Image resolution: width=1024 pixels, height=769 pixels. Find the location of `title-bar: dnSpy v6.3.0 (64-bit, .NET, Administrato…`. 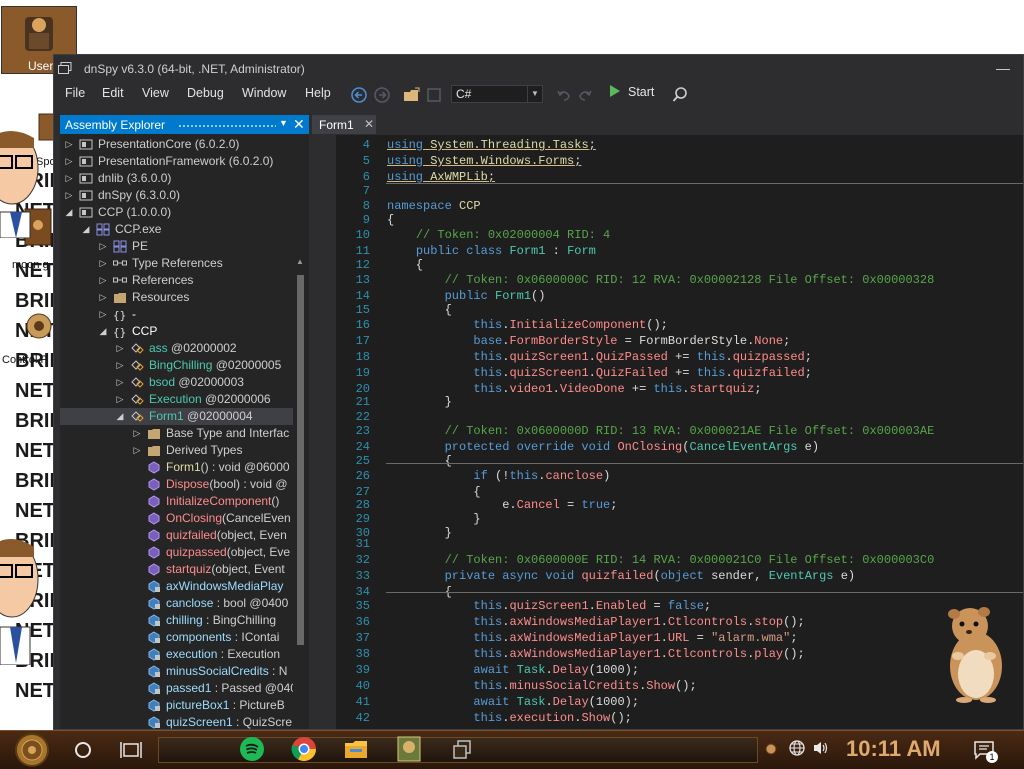

title-bar: dnSpy v6.3.0 (64-bit, .NET, Administrato… is located at coordinates (538, 69).